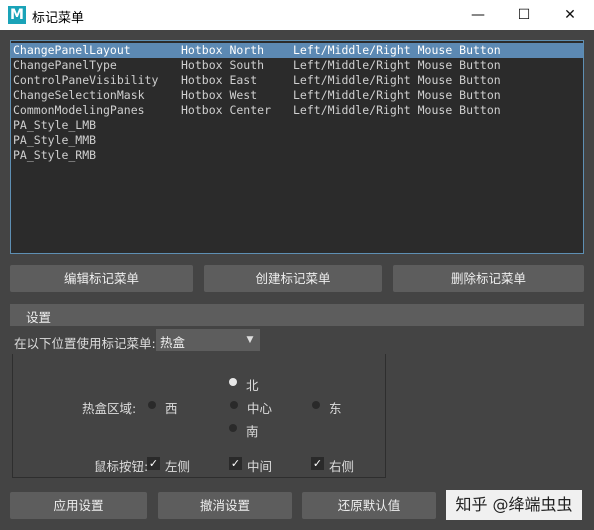 Image resolution: width=594 pixels, height=530 pixels. Describe the element at coordinates (252, 431) in the screenshot. I see `region-south-label: 南` at that location.